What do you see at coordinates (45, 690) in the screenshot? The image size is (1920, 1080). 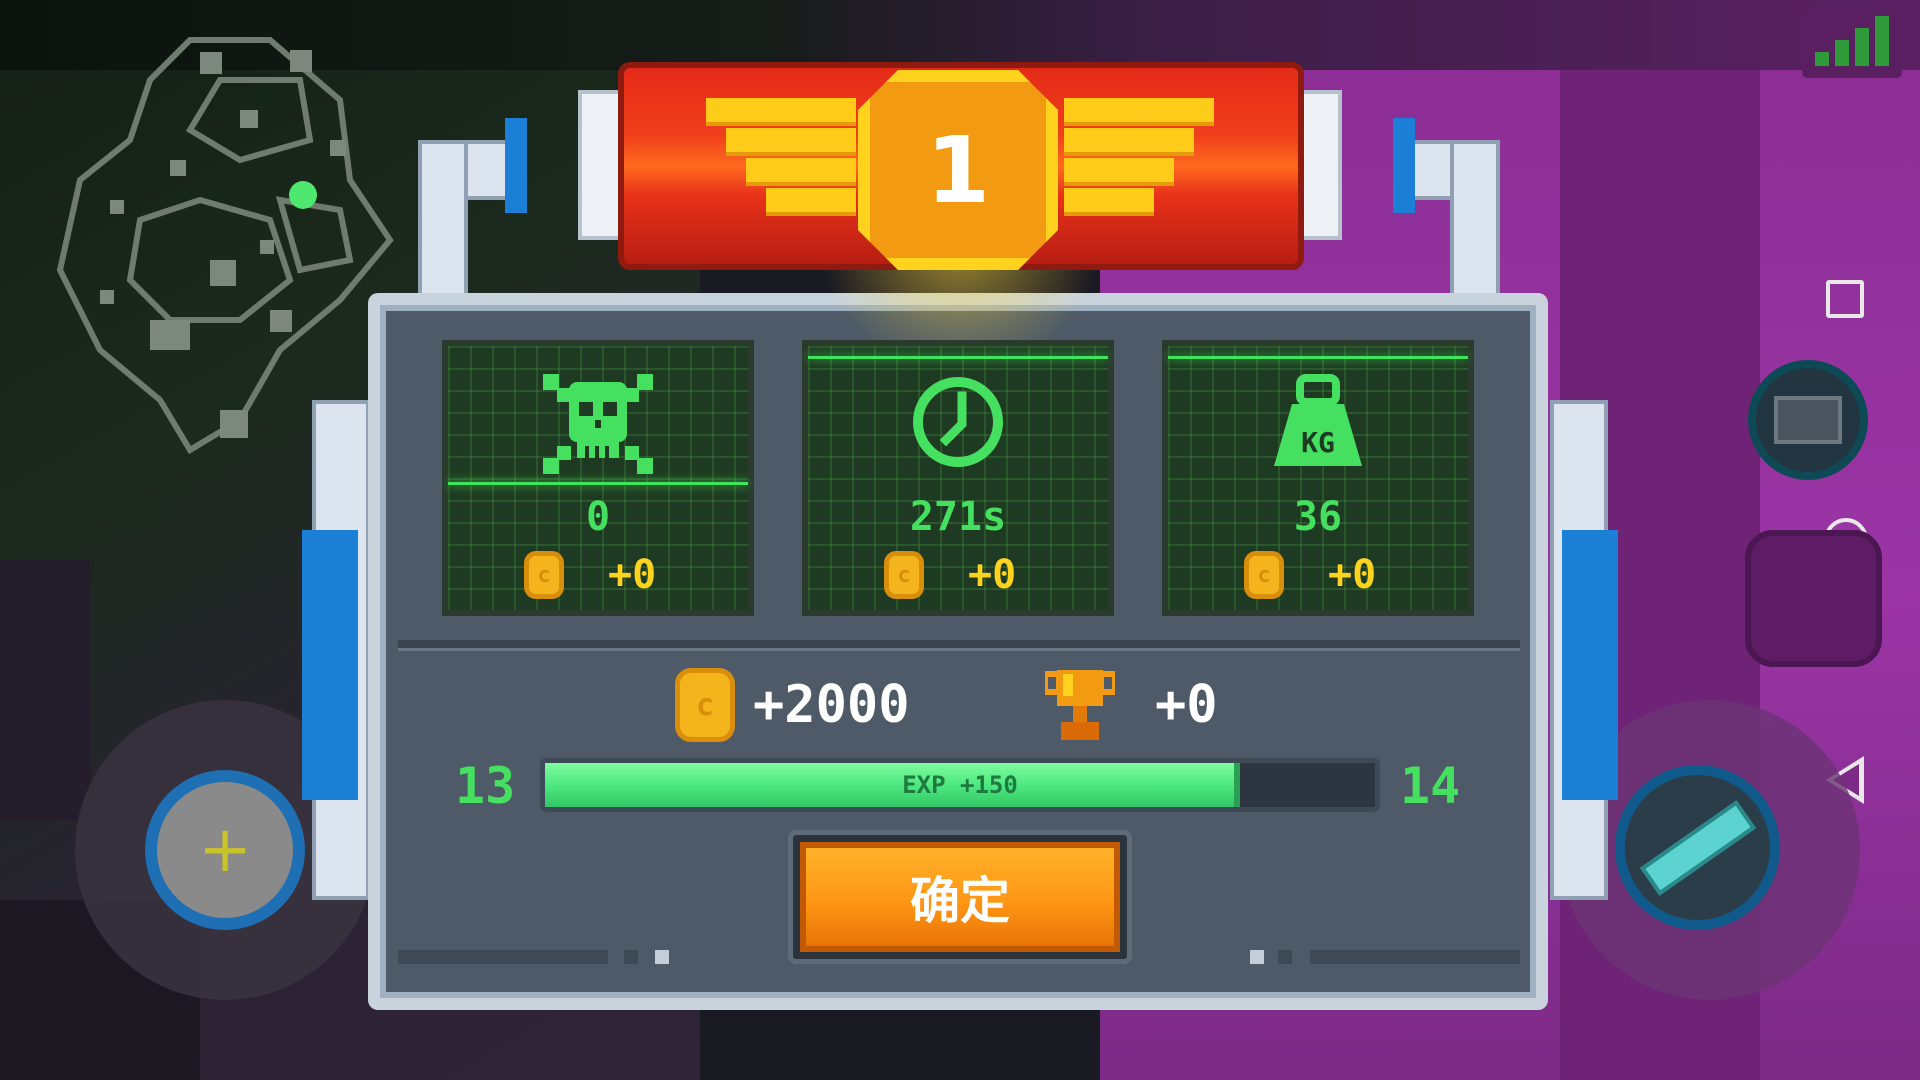 I see `background-block` at bounding box center [45, 690].